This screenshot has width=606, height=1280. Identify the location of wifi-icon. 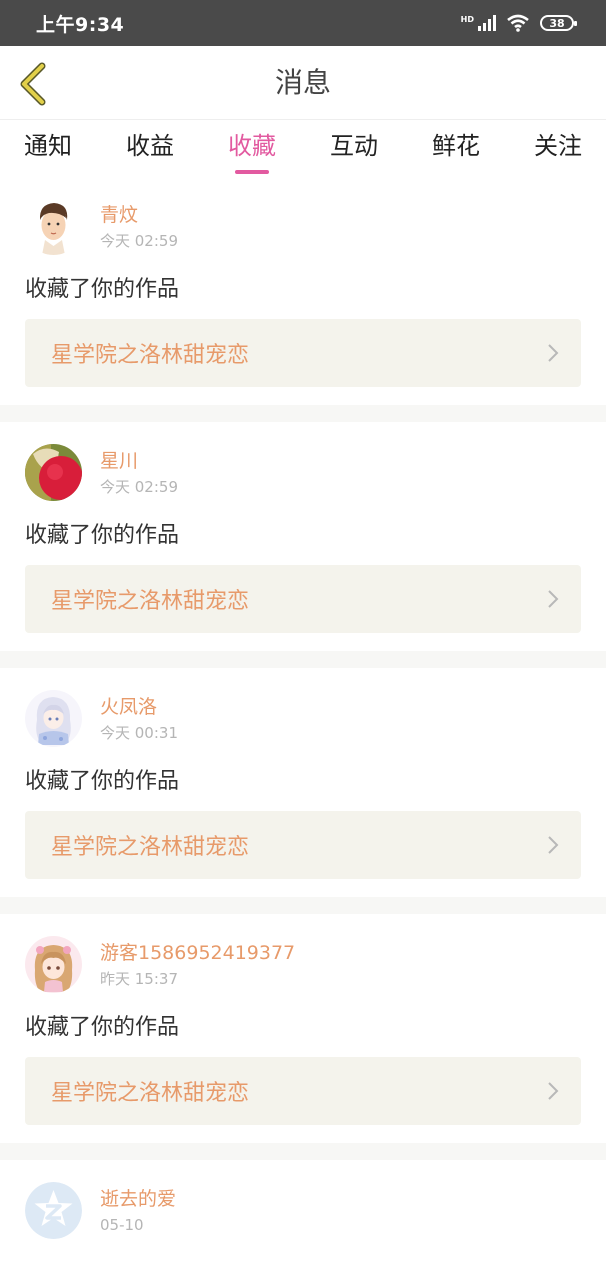
(518, 23).